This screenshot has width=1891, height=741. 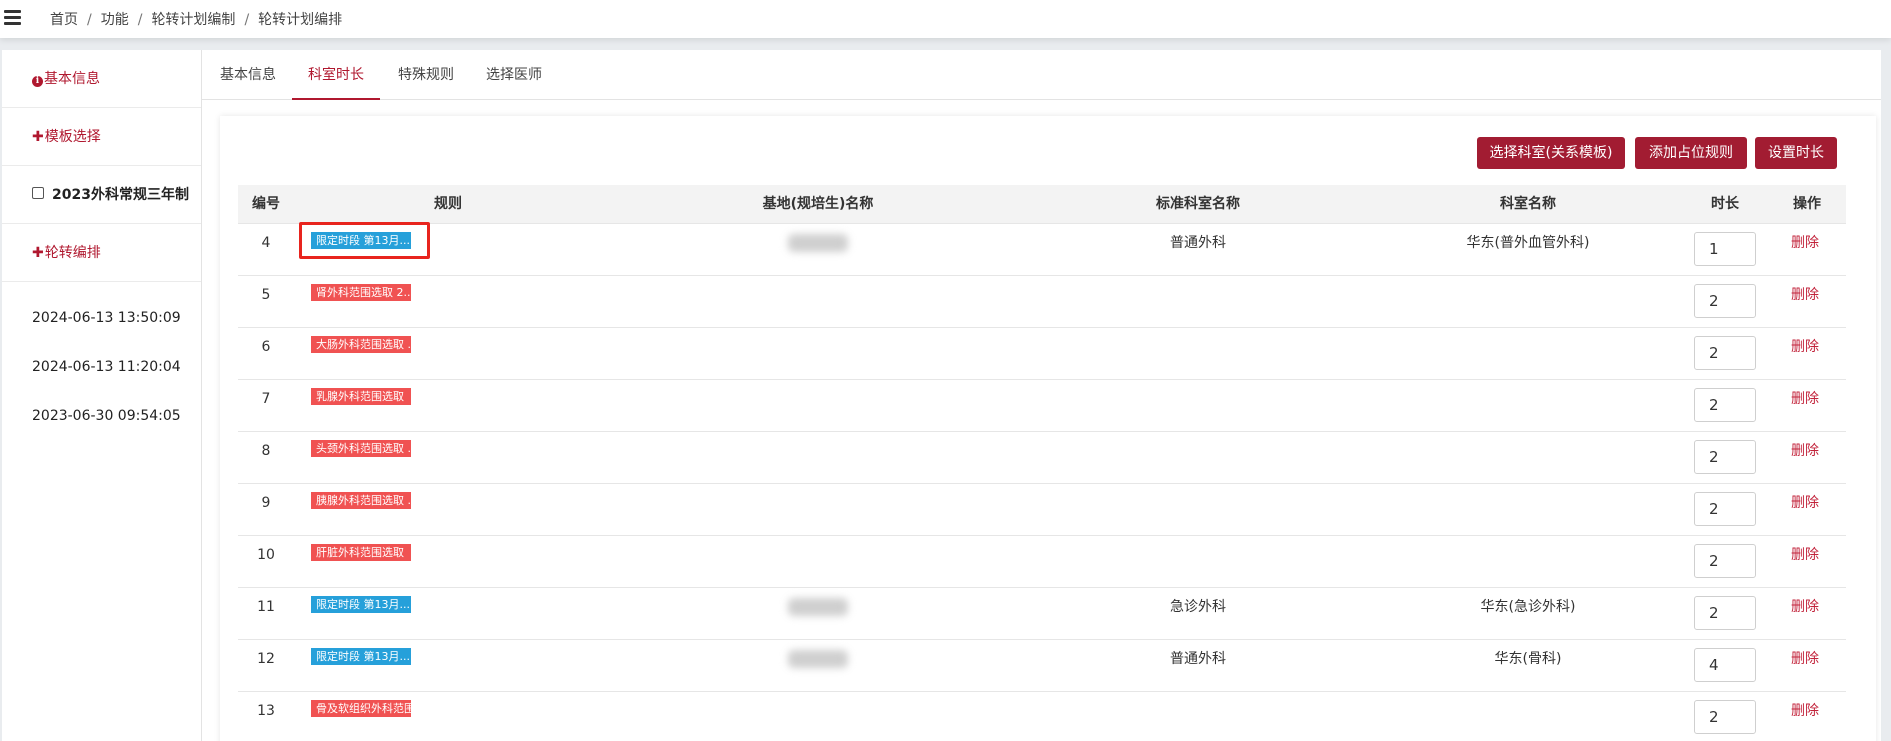 What do you see at coordinates (72, 253) in the screenshot?
I see `nav-rotation-label: 轮转编排` at bounding box center [72, 253].